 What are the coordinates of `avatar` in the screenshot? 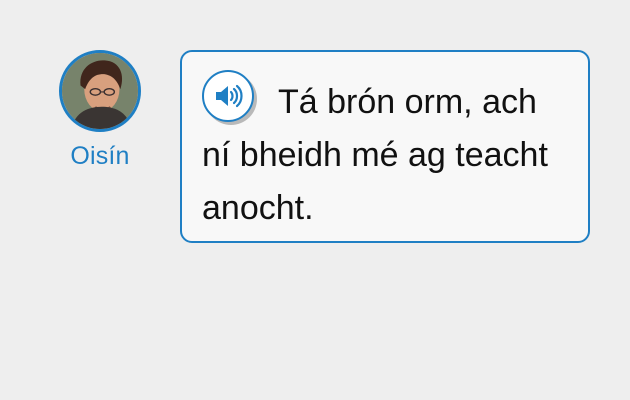 It's located at (100, 91).